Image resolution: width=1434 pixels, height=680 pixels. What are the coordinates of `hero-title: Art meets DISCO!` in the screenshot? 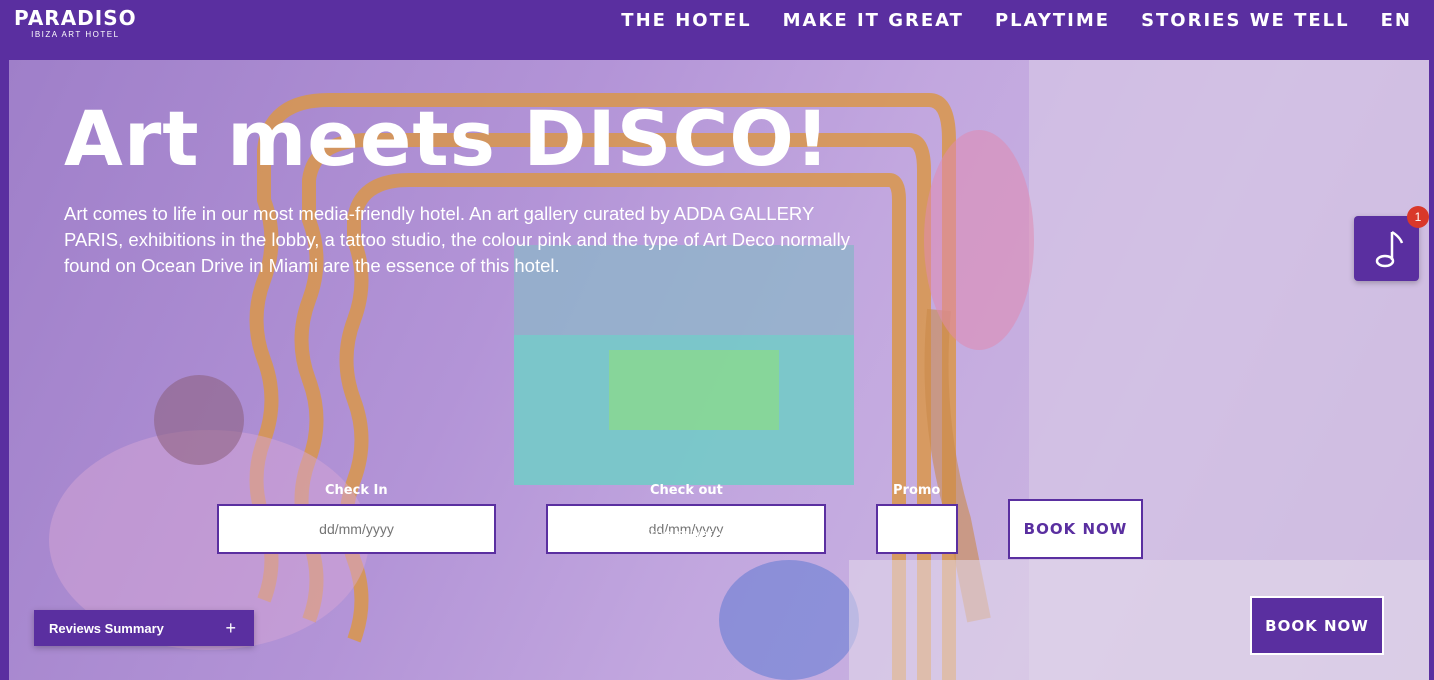 It's located at (447, 138).